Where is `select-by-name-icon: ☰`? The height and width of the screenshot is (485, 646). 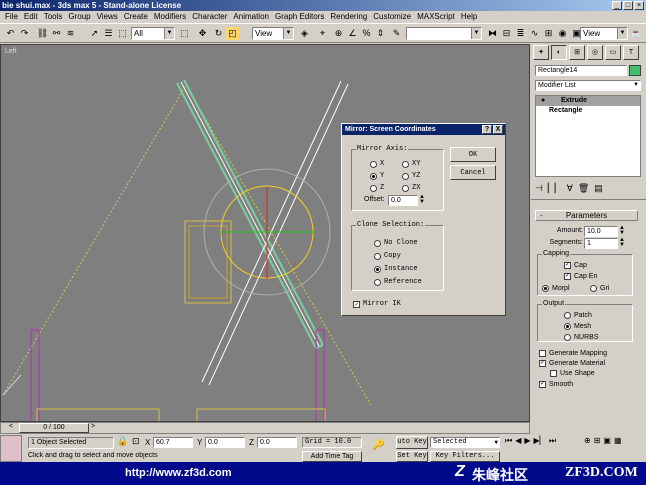 select-by-name-icon: ☰ is located at coordinates (108, 33).